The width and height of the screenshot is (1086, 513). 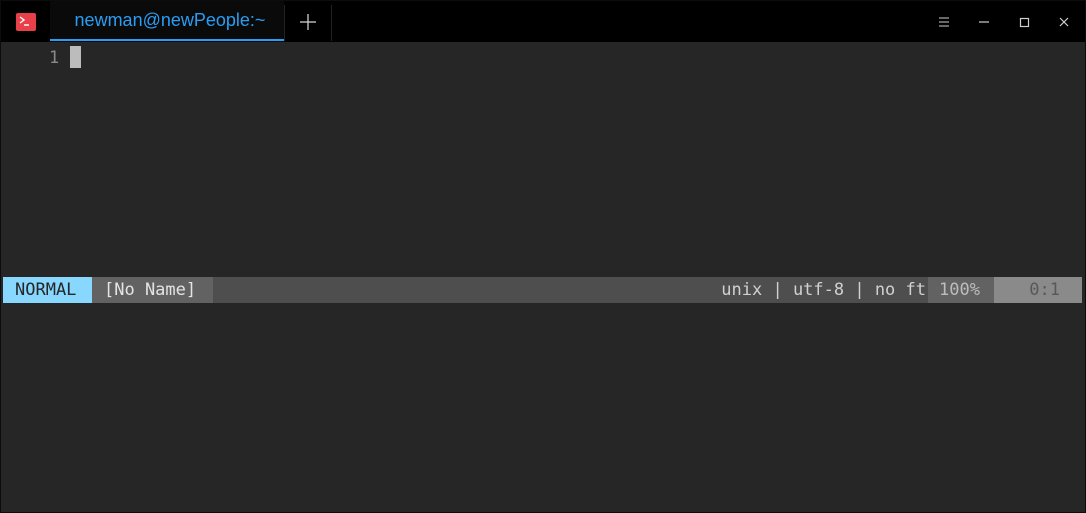 I want to click on filename-label: [No Name], so click(x=150, y=290).